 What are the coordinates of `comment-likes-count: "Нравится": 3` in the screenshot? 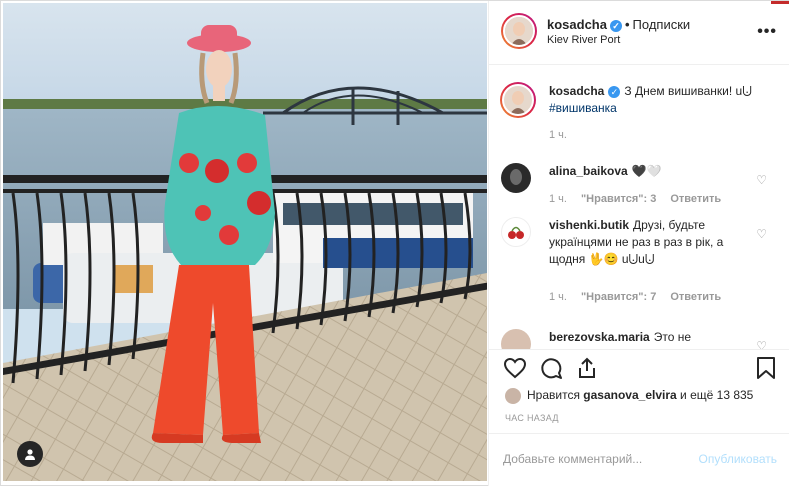 It's located at (618, 199).